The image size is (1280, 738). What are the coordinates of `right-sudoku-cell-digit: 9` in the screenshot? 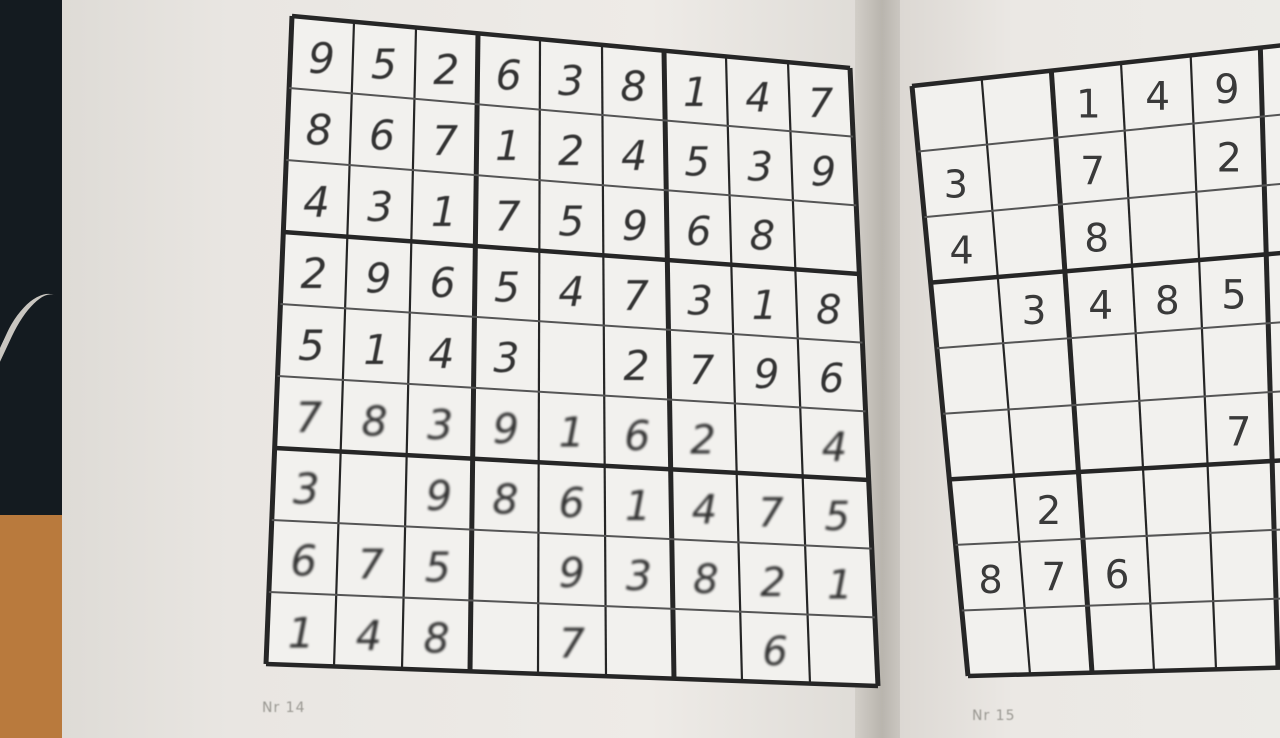 It's located at (1226, 90).